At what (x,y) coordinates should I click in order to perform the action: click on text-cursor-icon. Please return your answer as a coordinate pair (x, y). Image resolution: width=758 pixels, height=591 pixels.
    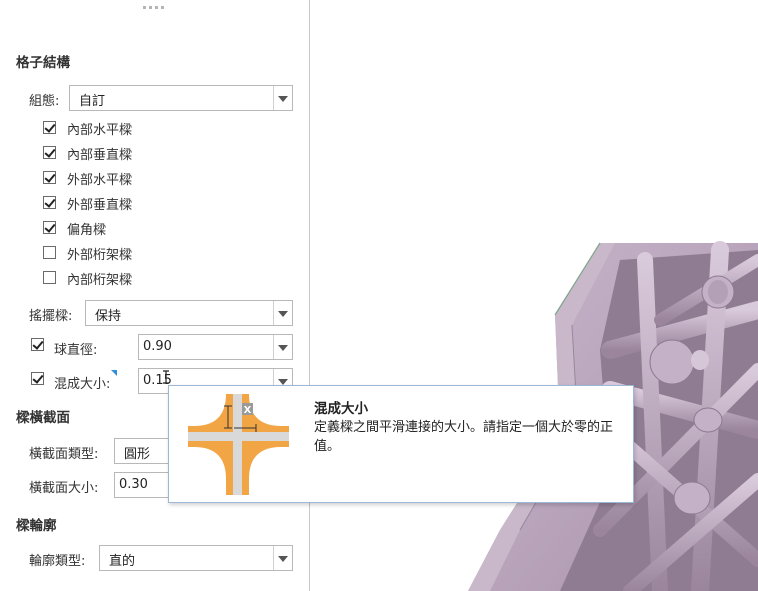
    Looking at the image, I should click on (166, 377).